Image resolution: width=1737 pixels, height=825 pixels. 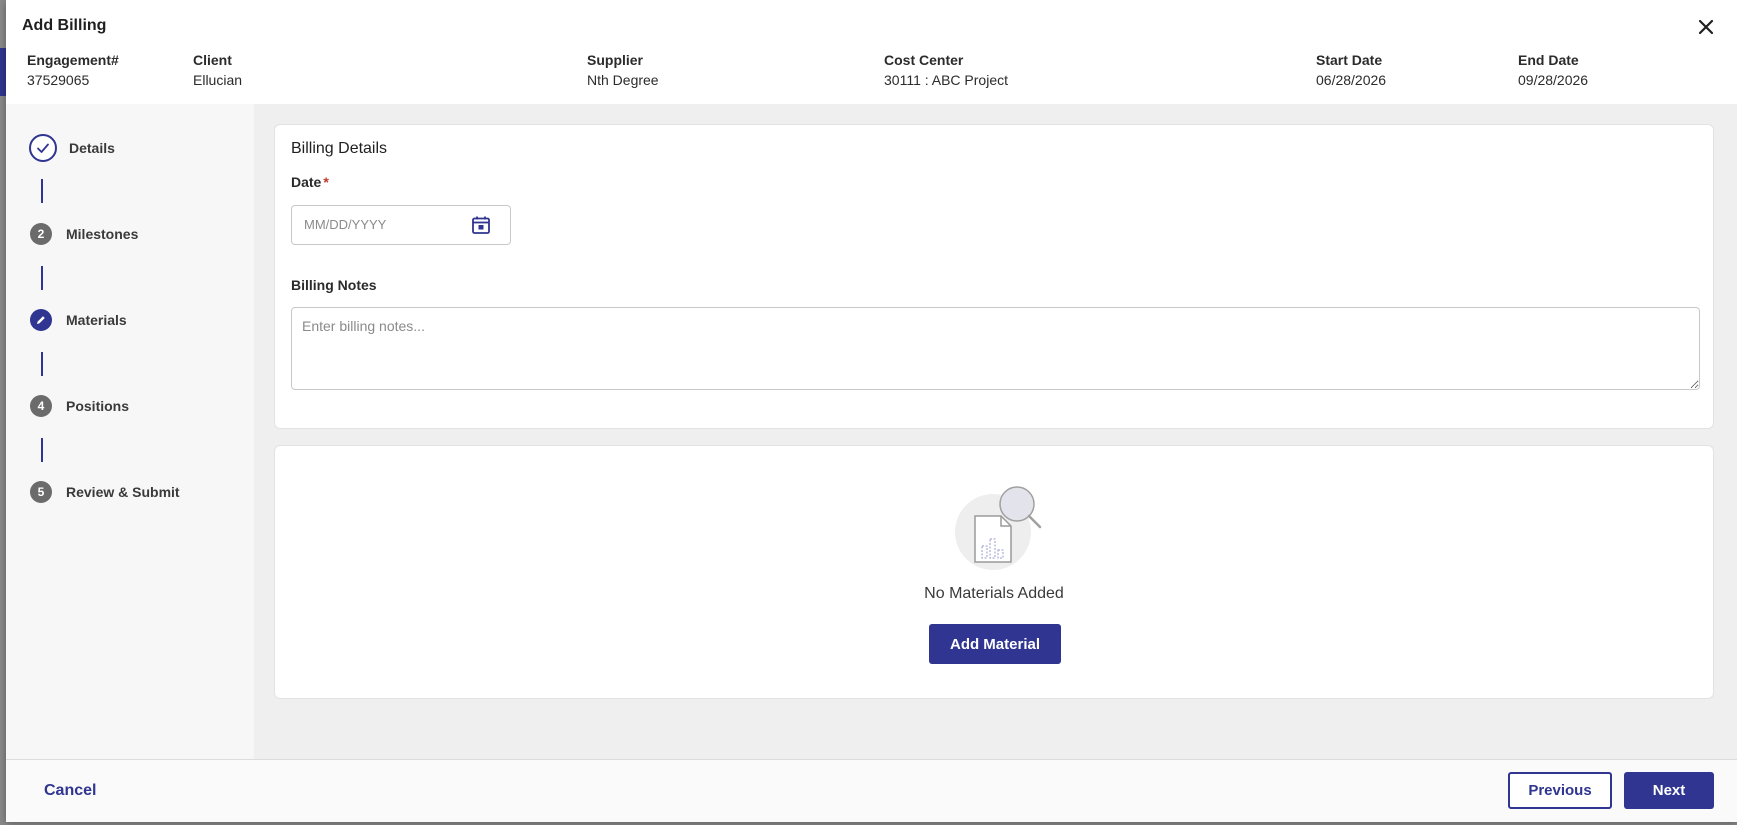 What do you see at coordinates (384, 224) in the screenshot?
I see `date-input` at bounding box center [384, 224].